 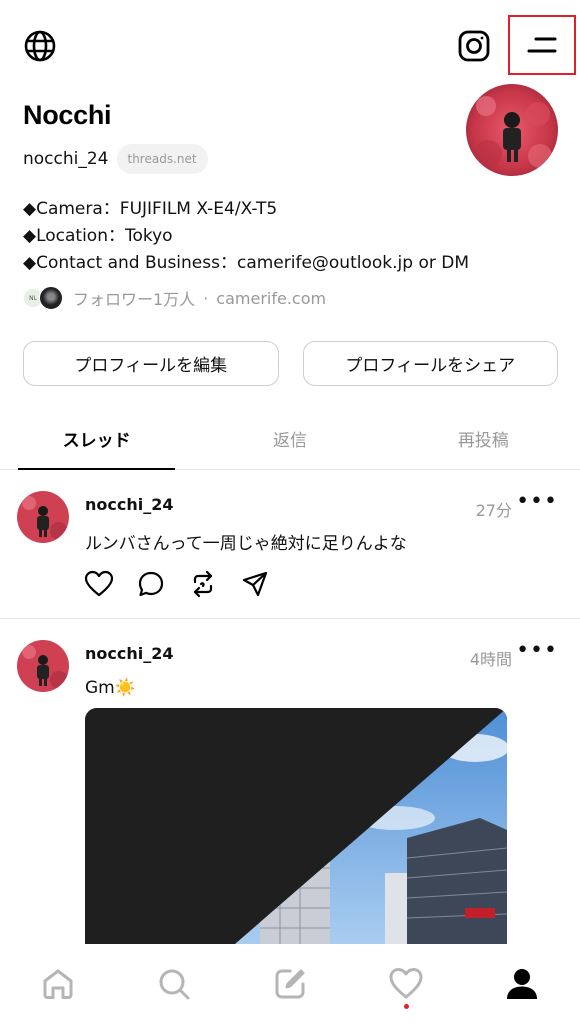 I want to click on tab-reposts: 再投稿, so click(x=483, y=438).